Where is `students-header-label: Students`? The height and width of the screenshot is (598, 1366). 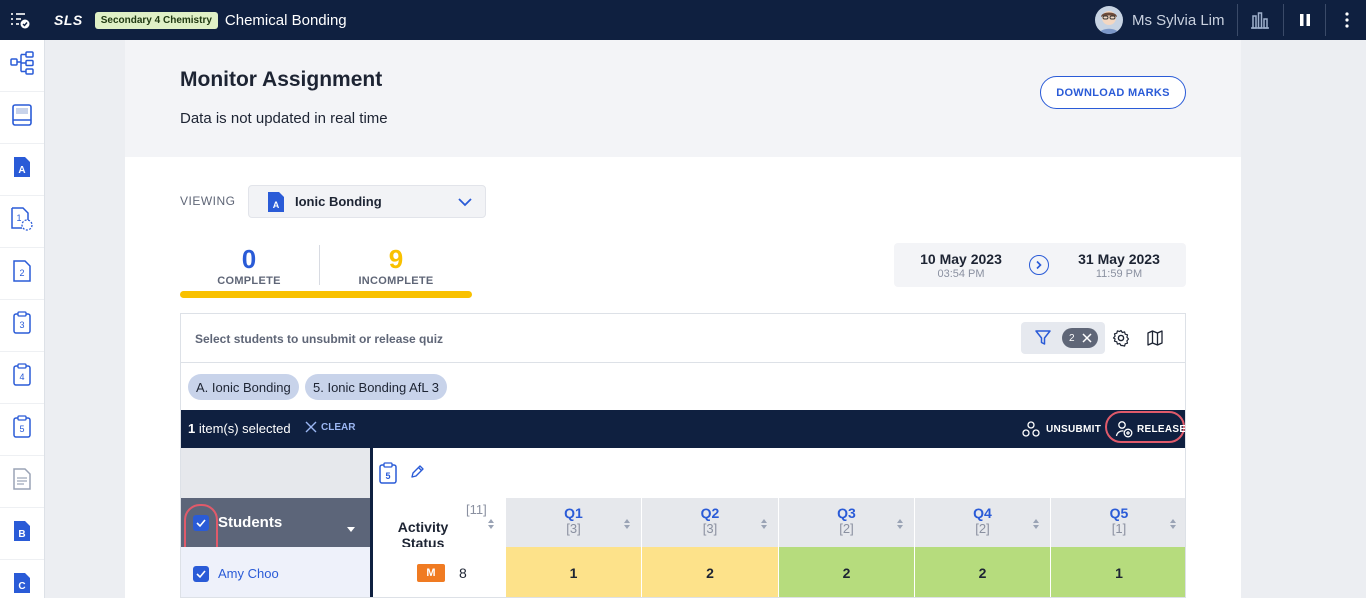 students-header-label: Students is located at coordinates (250, 522).